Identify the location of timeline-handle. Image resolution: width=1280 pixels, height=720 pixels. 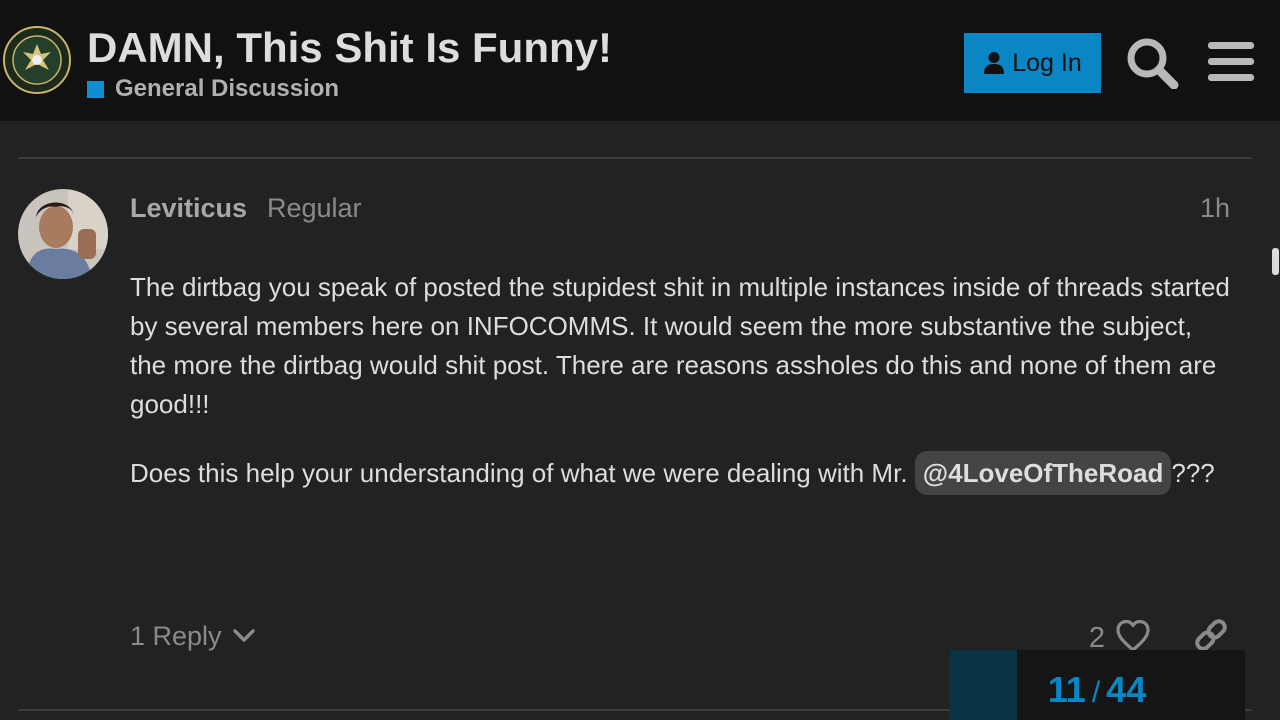
(983, 685).